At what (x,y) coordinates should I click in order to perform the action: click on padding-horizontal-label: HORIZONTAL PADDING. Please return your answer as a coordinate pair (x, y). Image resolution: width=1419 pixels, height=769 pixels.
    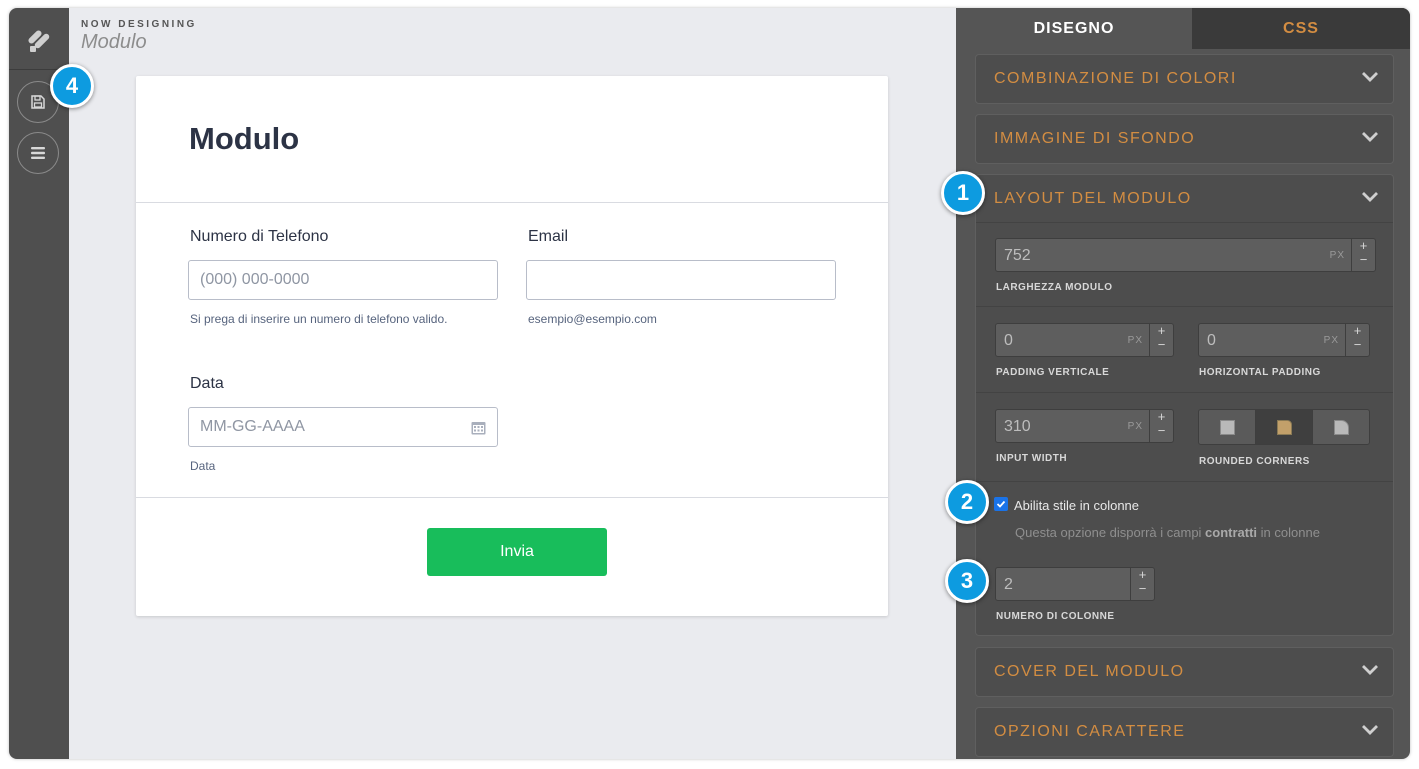
    Looking at the image, I should click on (1260, 372).